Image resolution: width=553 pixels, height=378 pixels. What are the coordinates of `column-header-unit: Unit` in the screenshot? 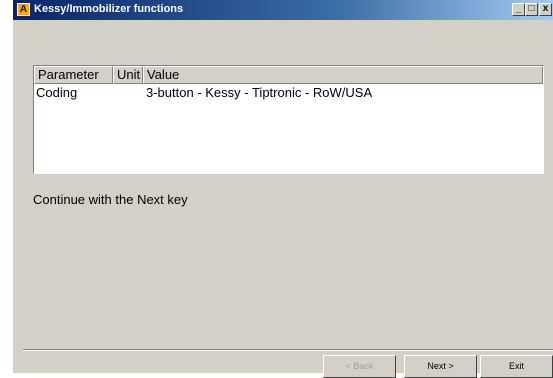 It's located at (128, 75).